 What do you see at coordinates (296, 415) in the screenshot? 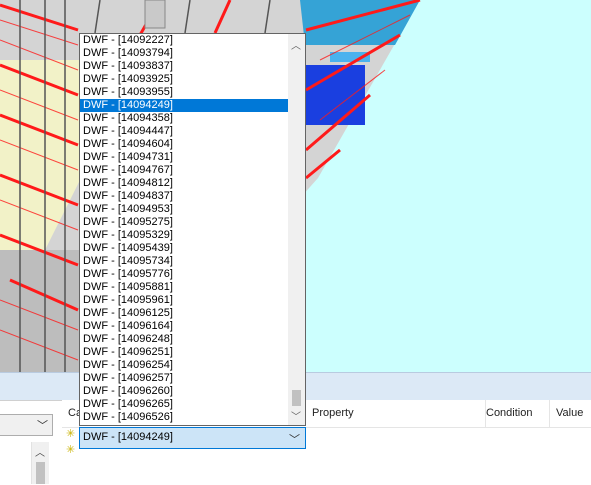
I see `scroll-down-icon: ﹀` at bounding box center [296, 415].